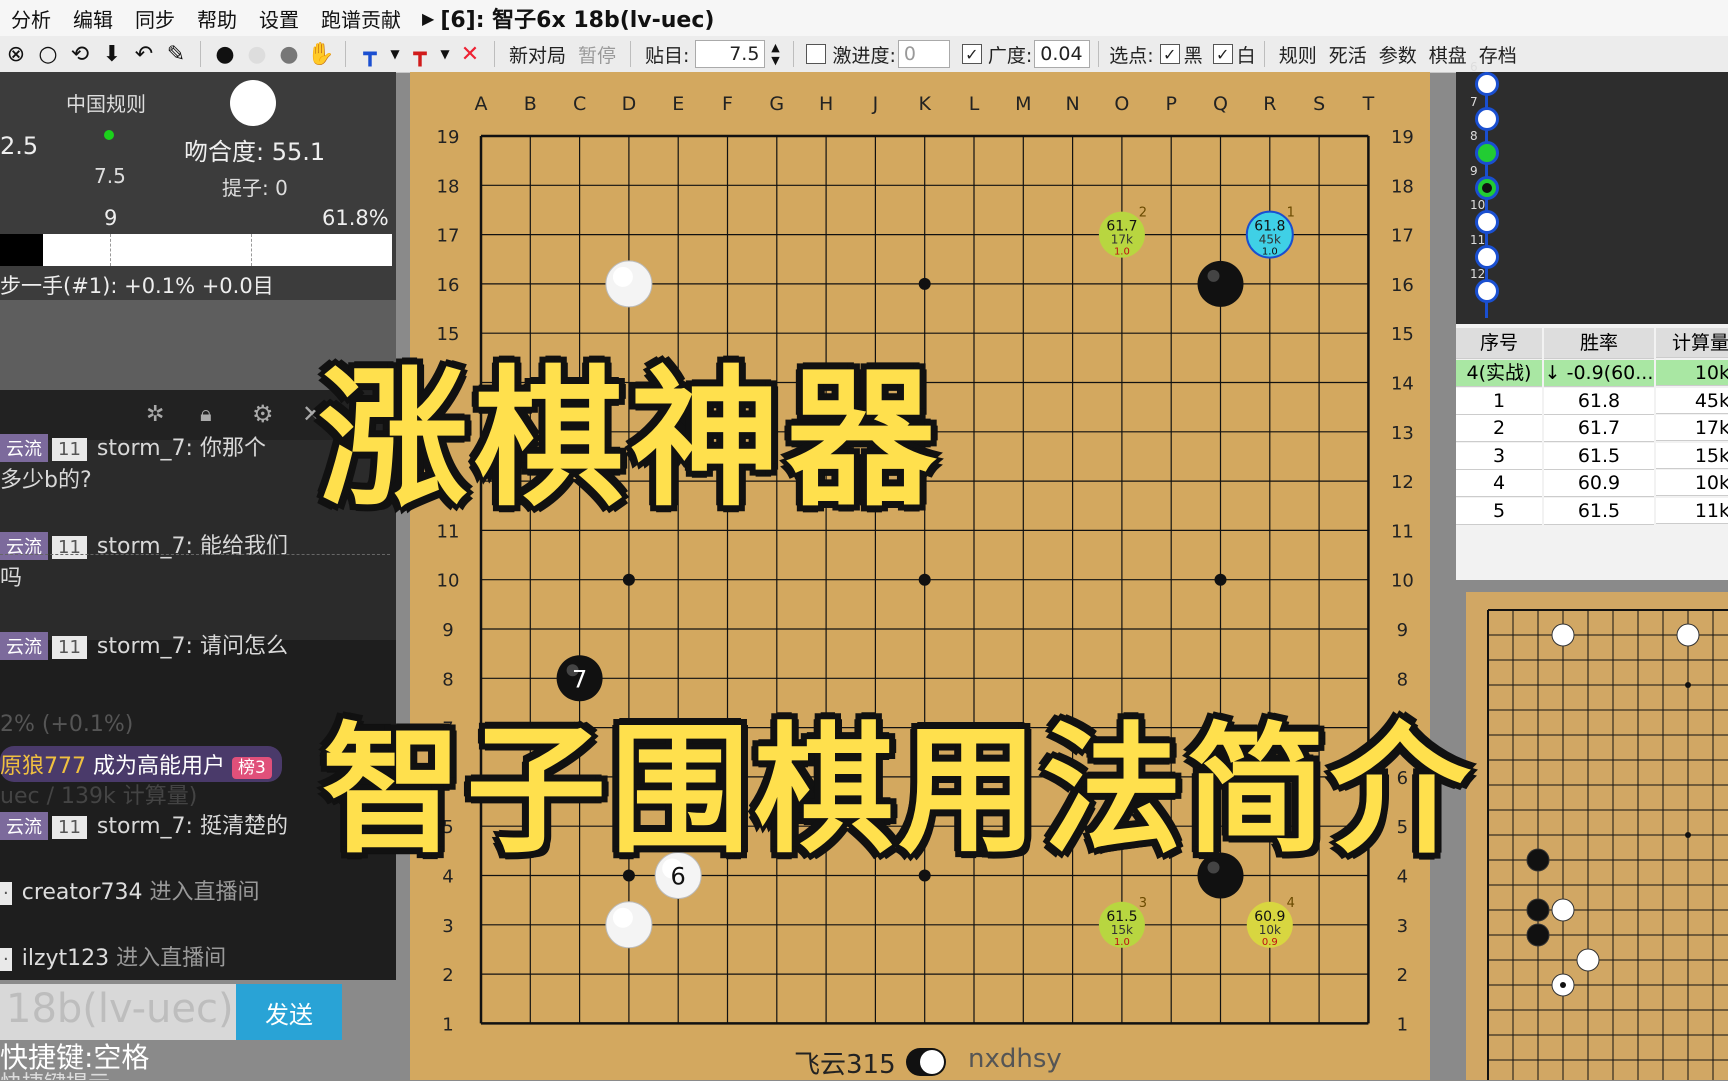 The height and width of the screenshot is (1081, 1728). I want to click on candidate-move: 61.515k1.03, so click(1122, 922).